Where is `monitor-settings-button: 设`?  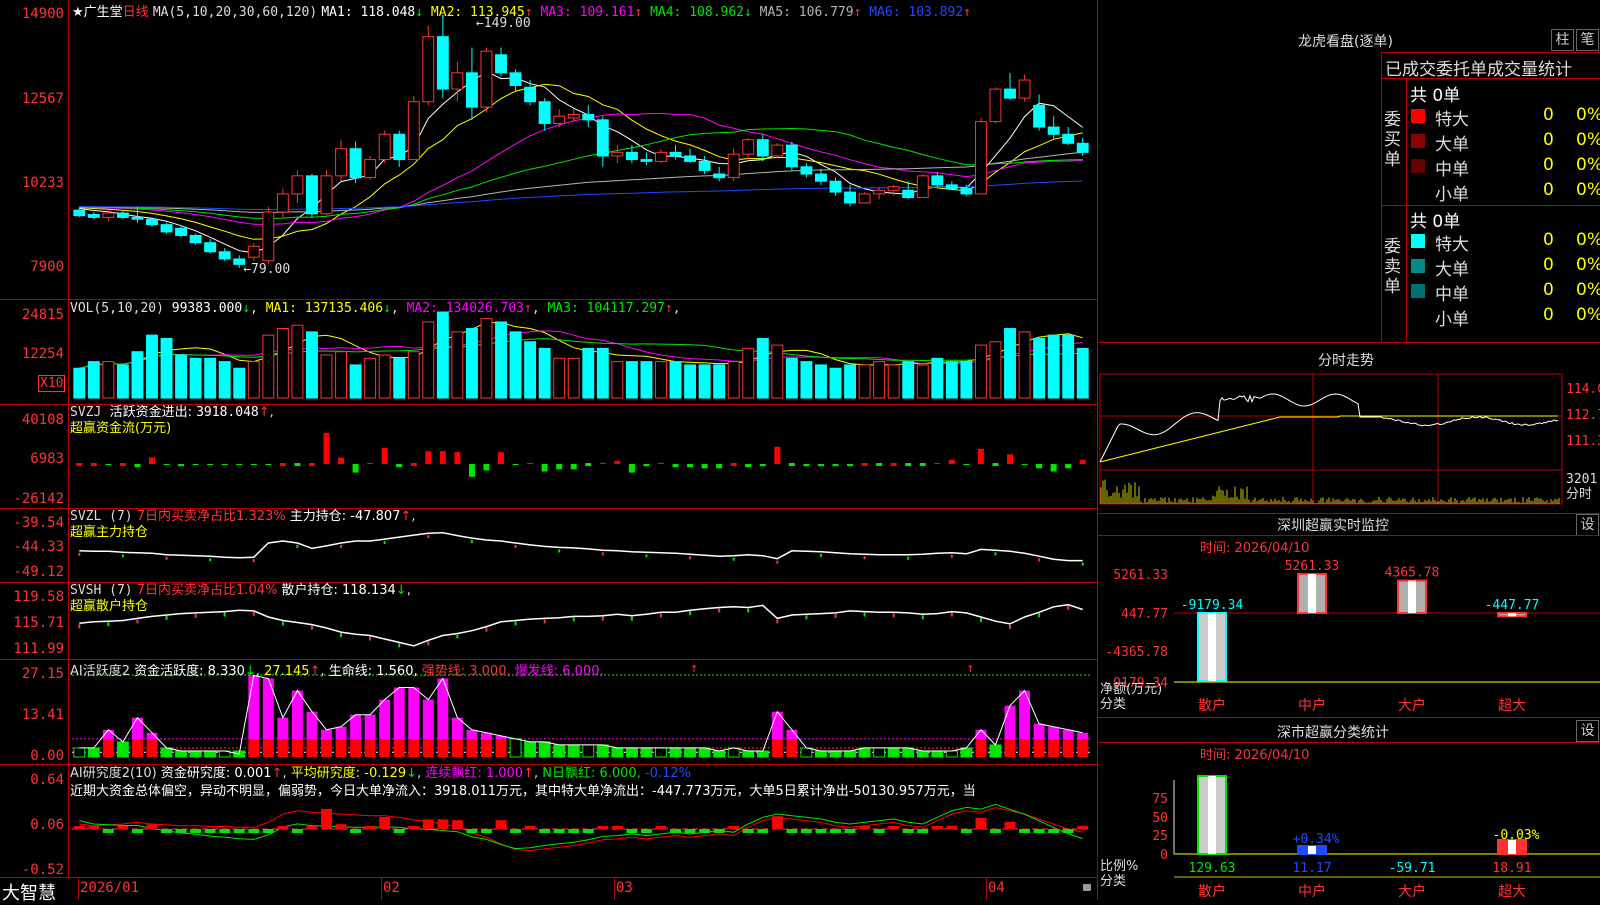 monitor-settings-button: 设 is located at coordinates (1587, 525).